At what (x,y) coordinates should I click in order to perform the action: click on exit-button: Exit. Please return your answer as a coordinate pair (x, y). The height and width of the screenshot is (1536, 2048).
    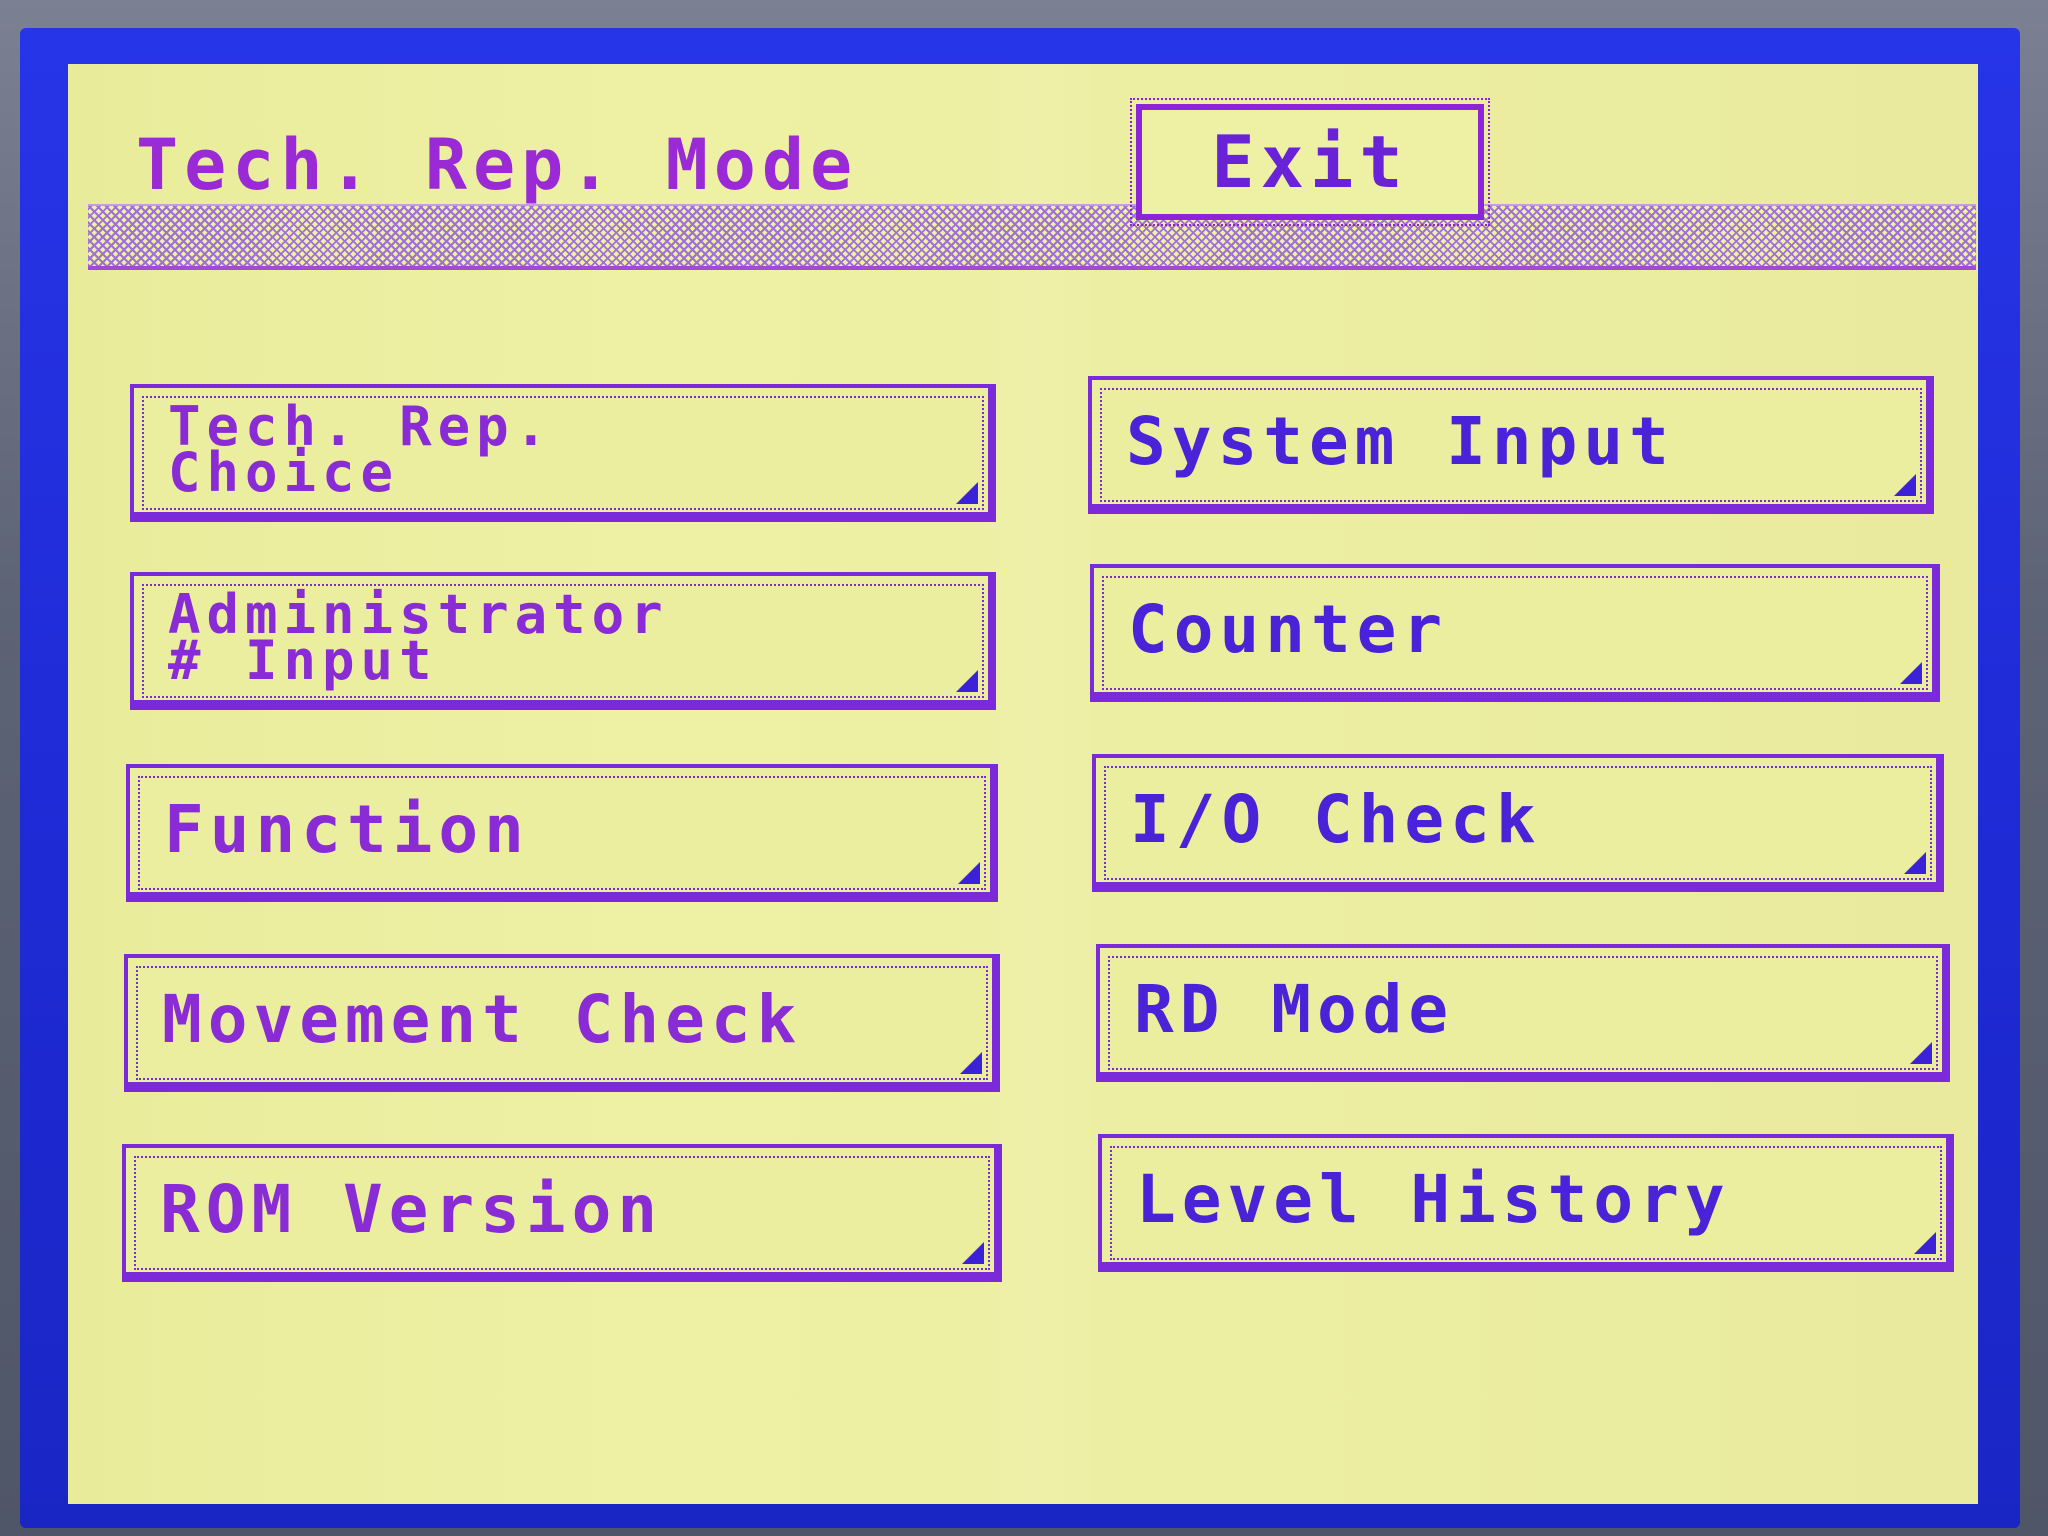
    Looking at the image, I should click on (1310, 162).